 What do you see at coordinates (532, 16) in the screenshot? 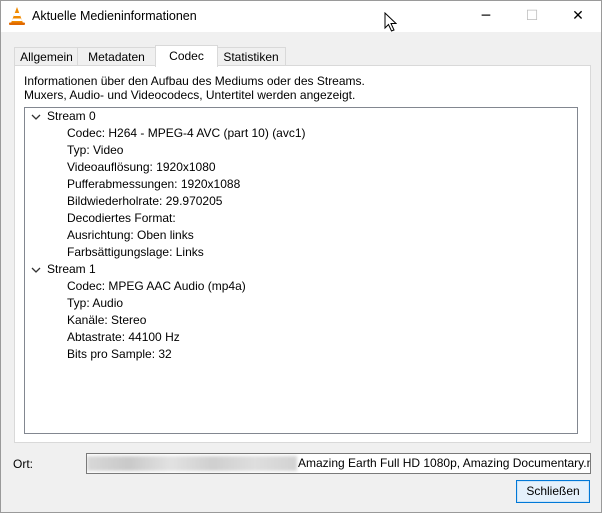
I see `maximize-icon: ☐` at bounding box center [532, 16].